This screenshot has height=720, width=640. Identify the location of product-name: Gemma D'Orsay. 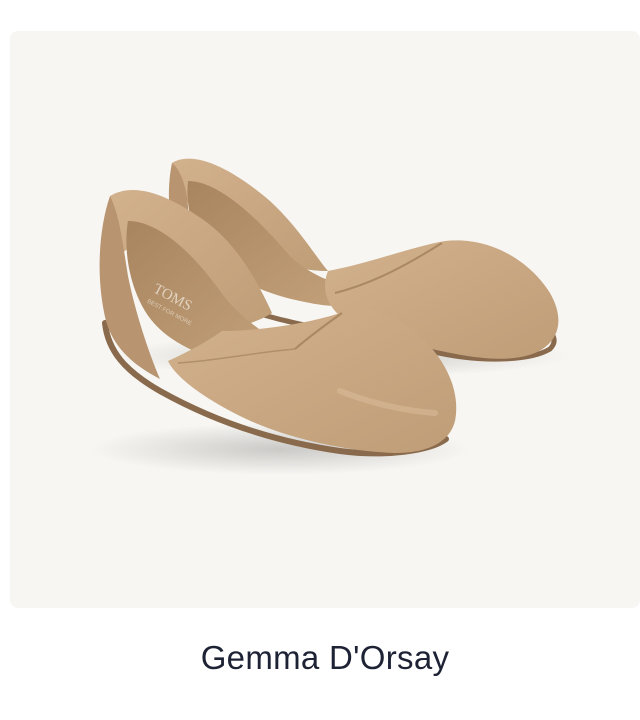
(320, 658).